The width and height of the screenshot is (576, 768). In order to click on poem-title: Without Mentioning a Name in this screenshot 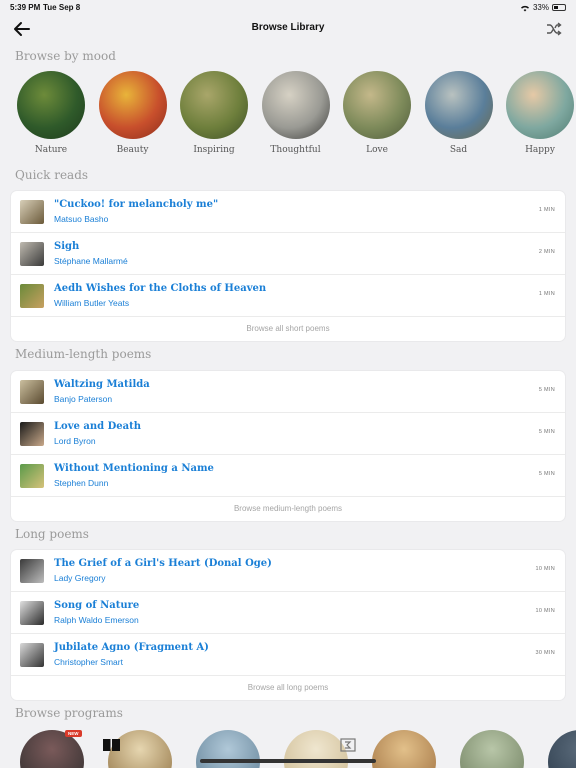, I will do `click(134, 468)`.